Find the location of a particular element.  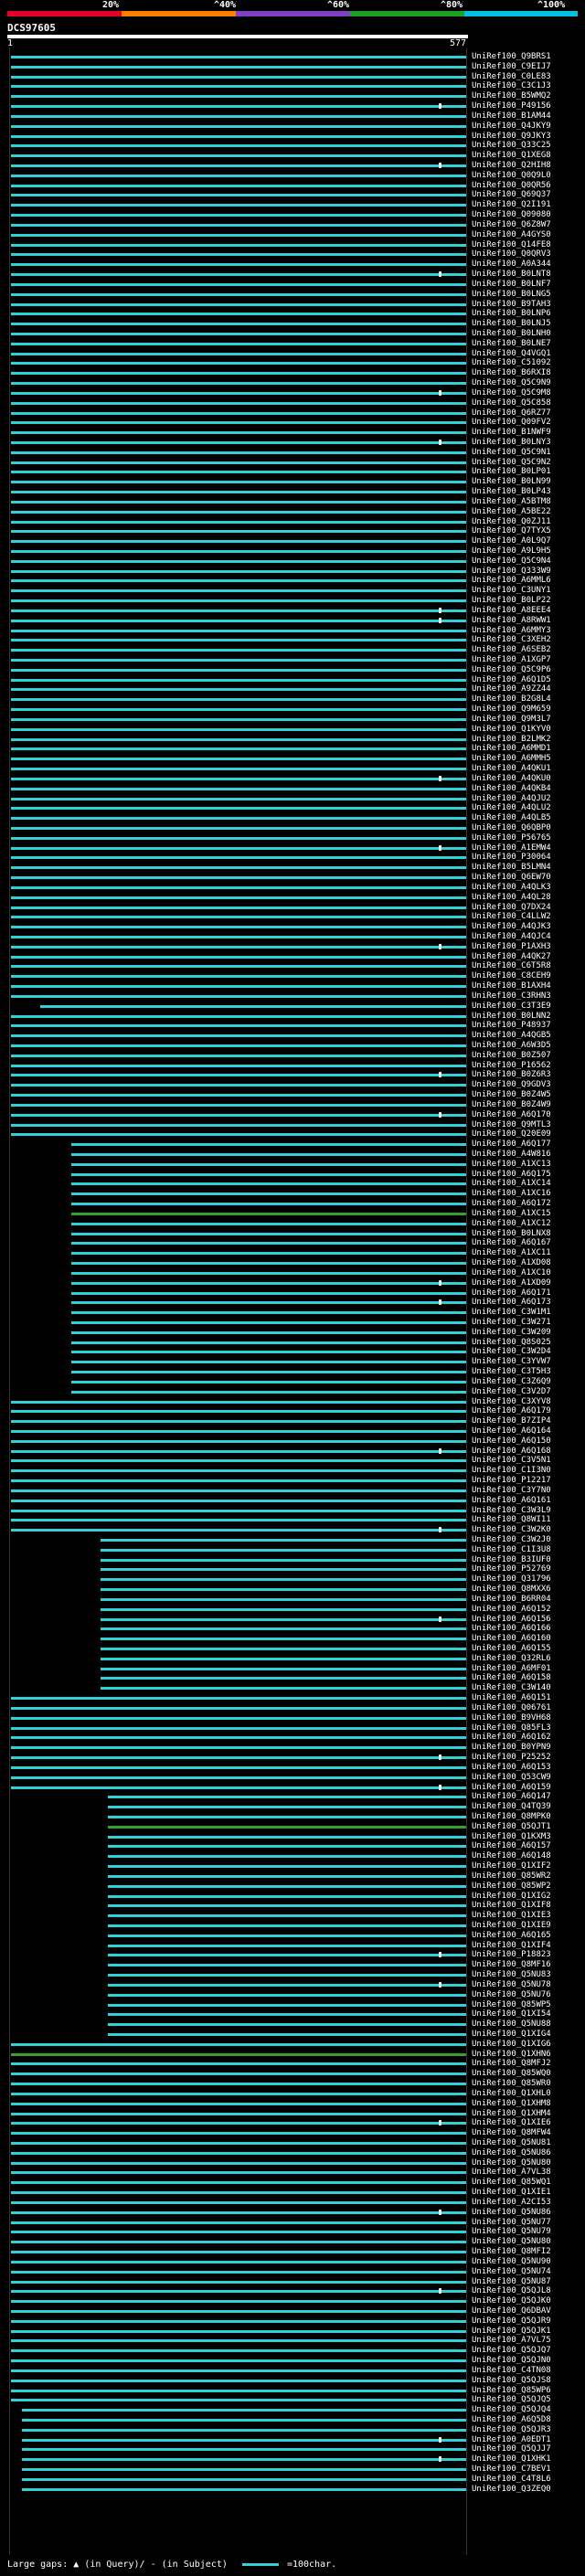

hit-label: UniRef100_A1XC13 is located at coordinates (512, 1165).